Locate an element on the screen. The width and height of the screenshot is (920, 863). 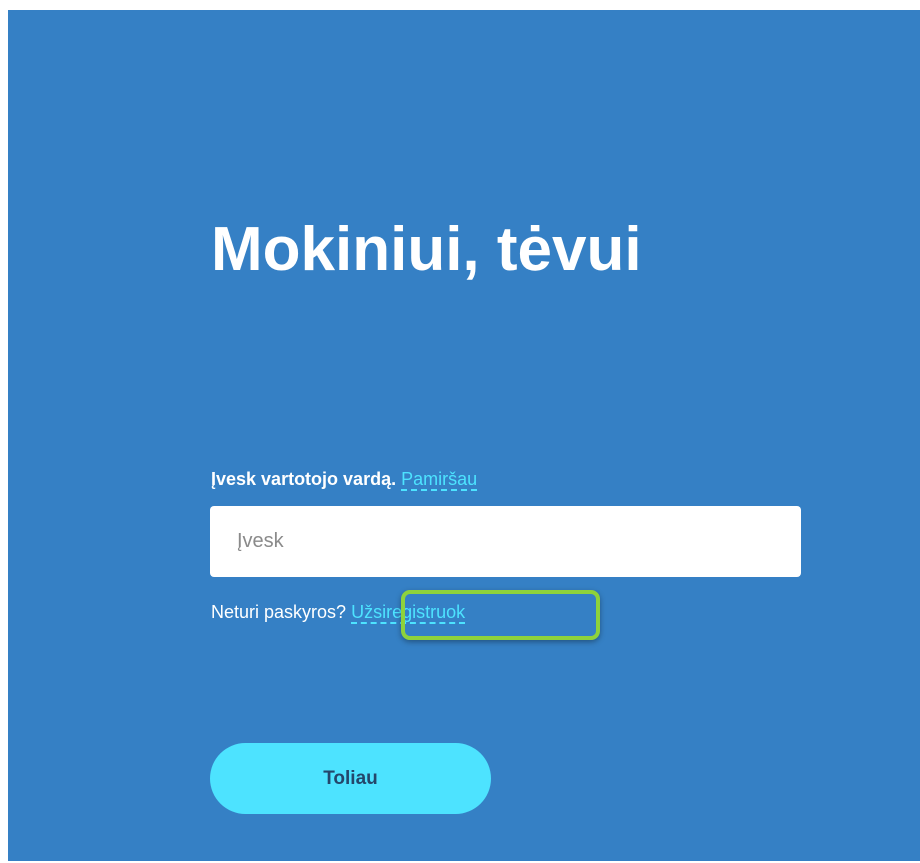
register-prompt: Neturi paskyros? is located at coordinates (279, 612).